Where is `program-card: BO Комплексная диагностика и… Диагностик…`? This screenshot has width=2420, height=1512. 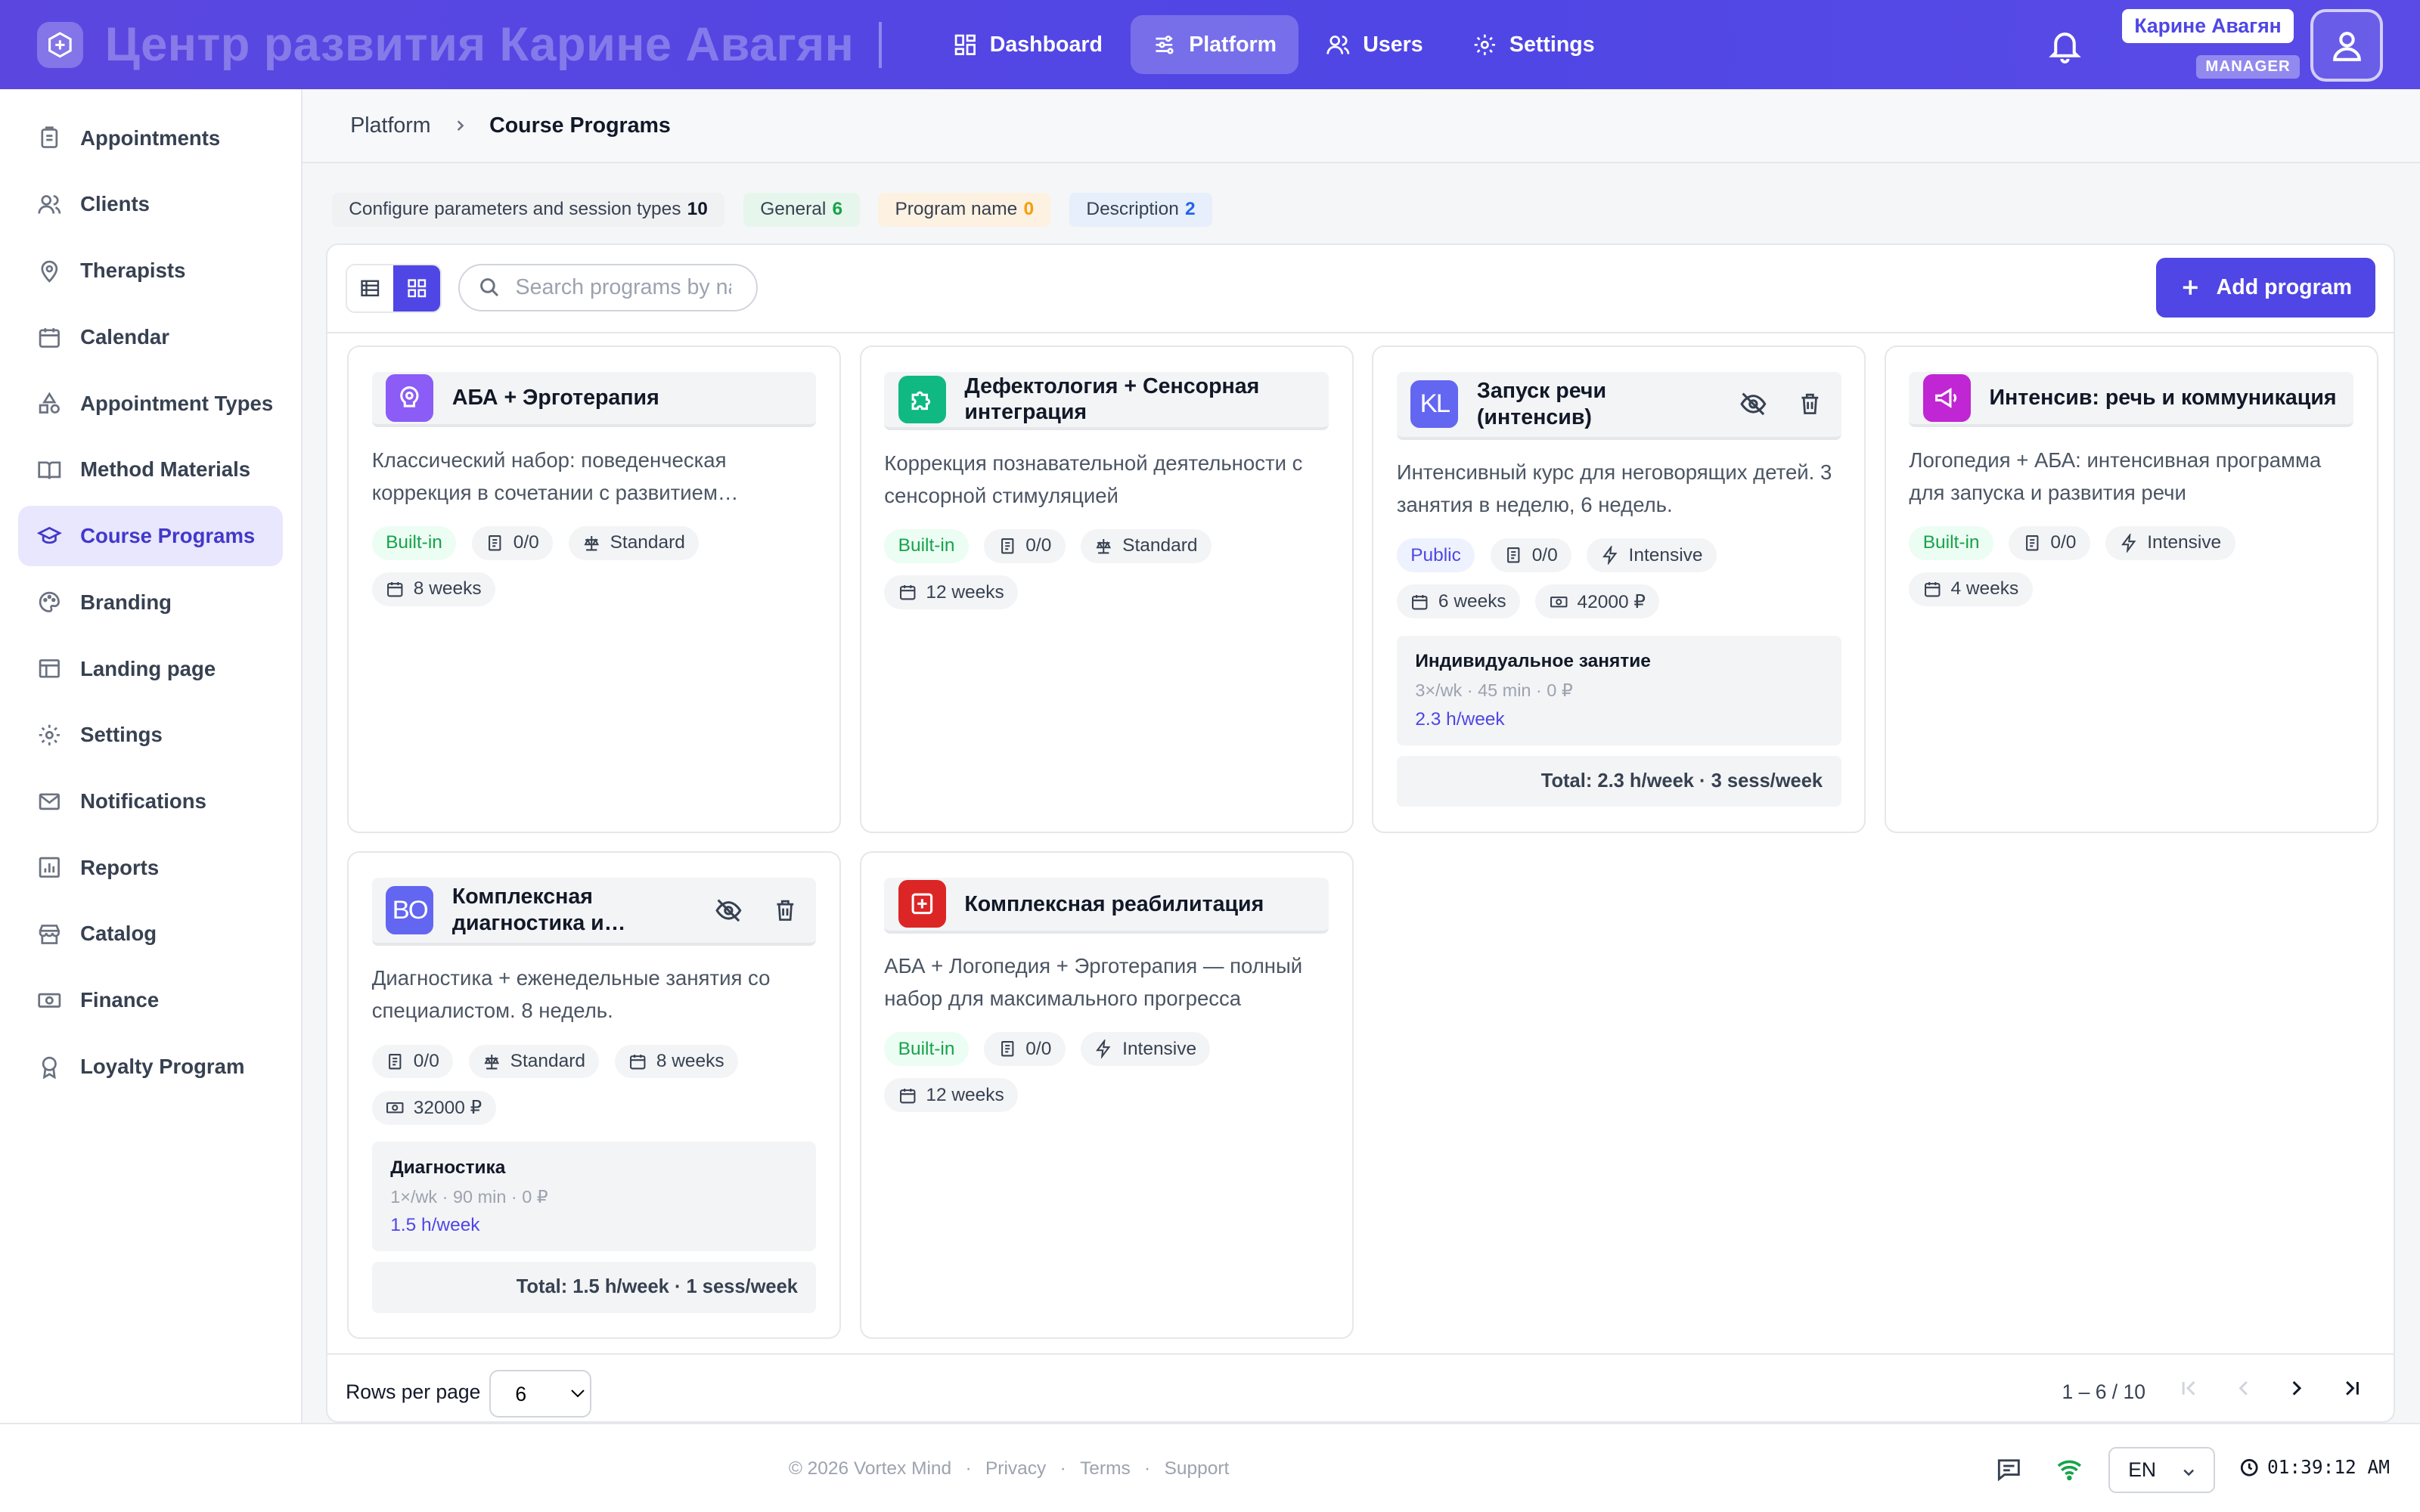 program-card: BO Комплексная диагностика и… Диагностик… is located at coordinates (594, 1095).